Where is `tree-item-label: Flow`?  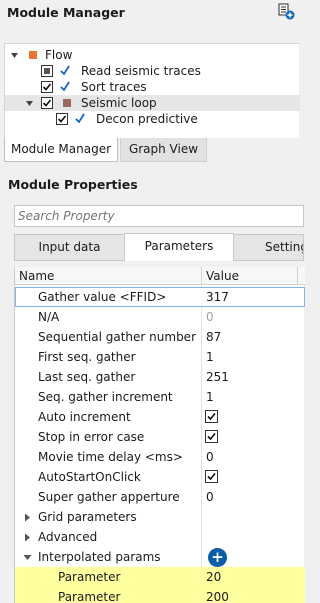 tree-item-label: Flow is located at coordinates (59, 55).